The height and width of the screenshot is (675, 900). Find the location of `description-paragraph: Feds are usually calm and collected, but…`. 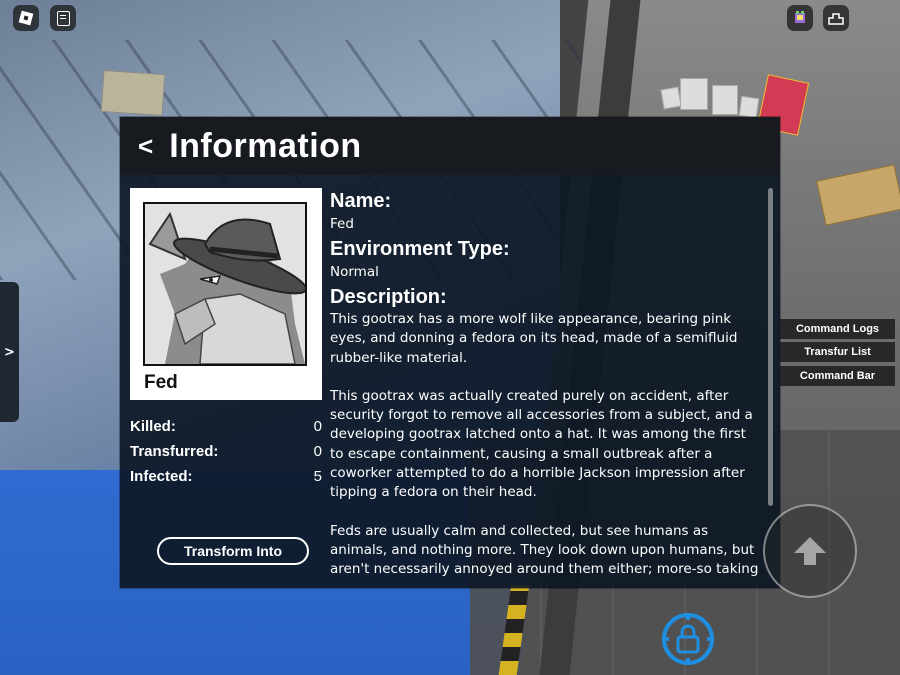

description-paragraph: Feds are usually calm and collected, but… is located at coordinates (544, 550).